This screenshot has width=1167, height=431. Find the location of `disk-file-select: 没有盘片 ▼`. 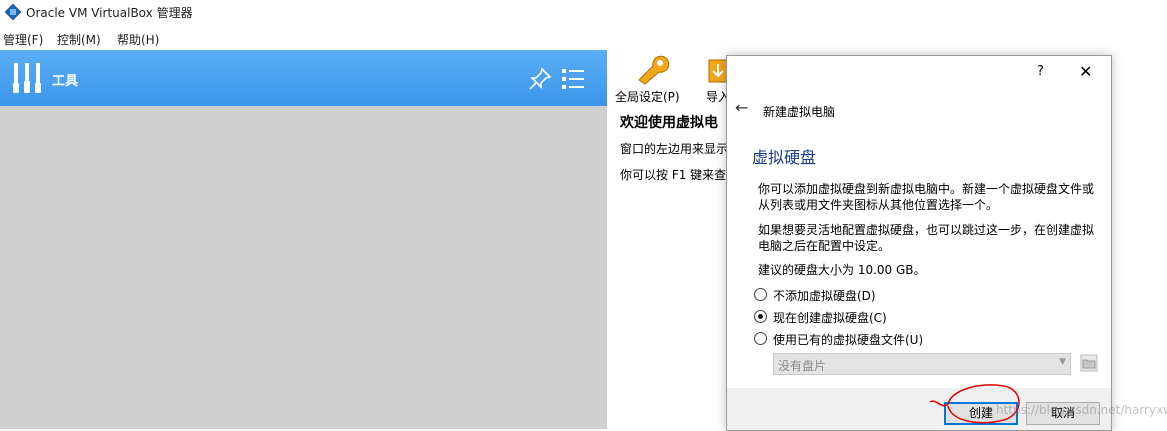

disk-file-select: 没有盘片 ▼ is located at coordinates (922, 364).